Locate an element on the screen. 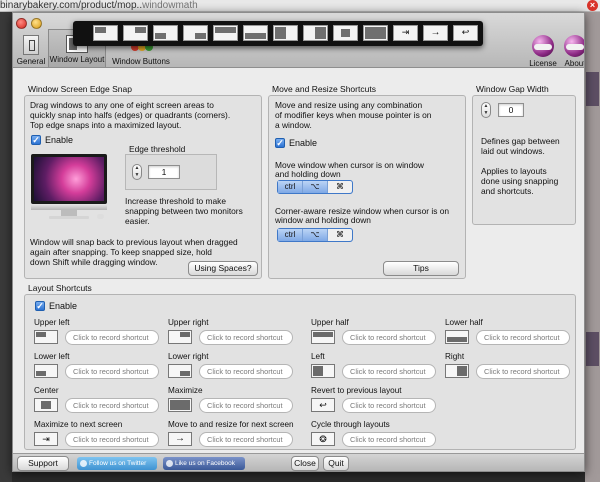 The image size is (600, 482). shortcut-field-right: Click to record shortcut is located at coordinates (523, 371).